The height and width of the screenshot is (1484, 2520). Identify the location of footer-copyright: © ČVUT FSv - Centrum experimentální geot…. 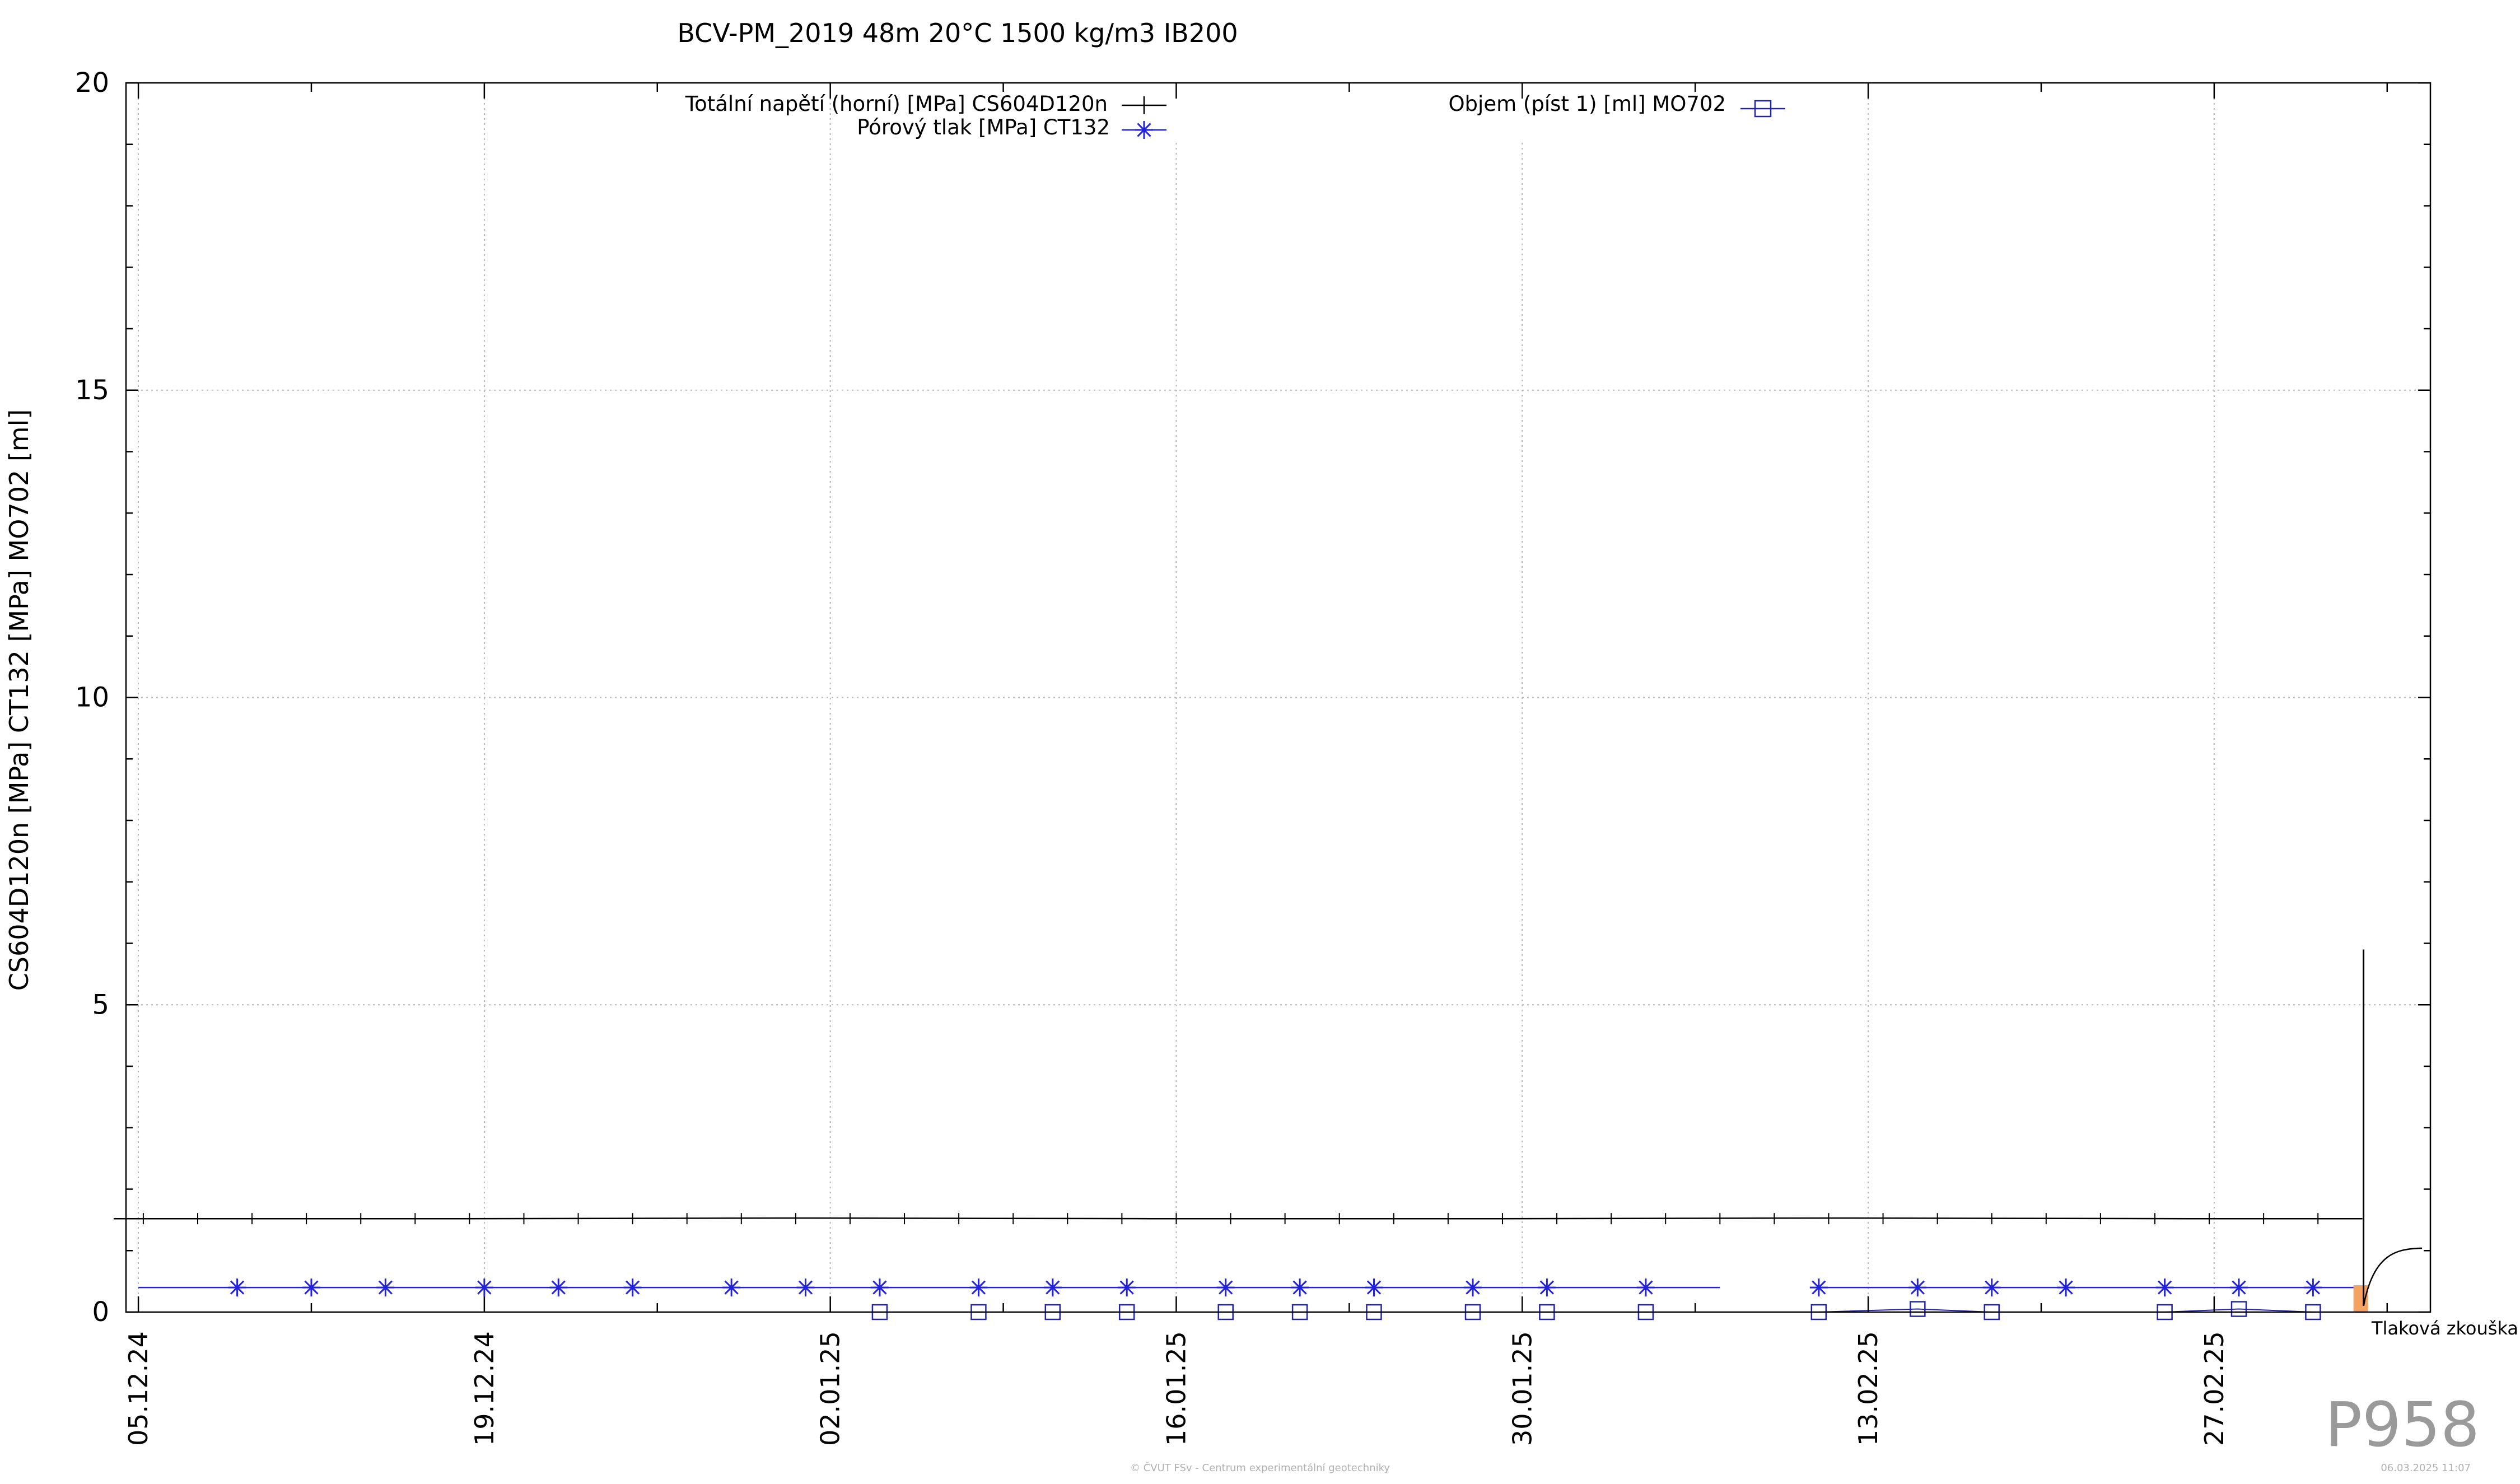
(1260, 1468).